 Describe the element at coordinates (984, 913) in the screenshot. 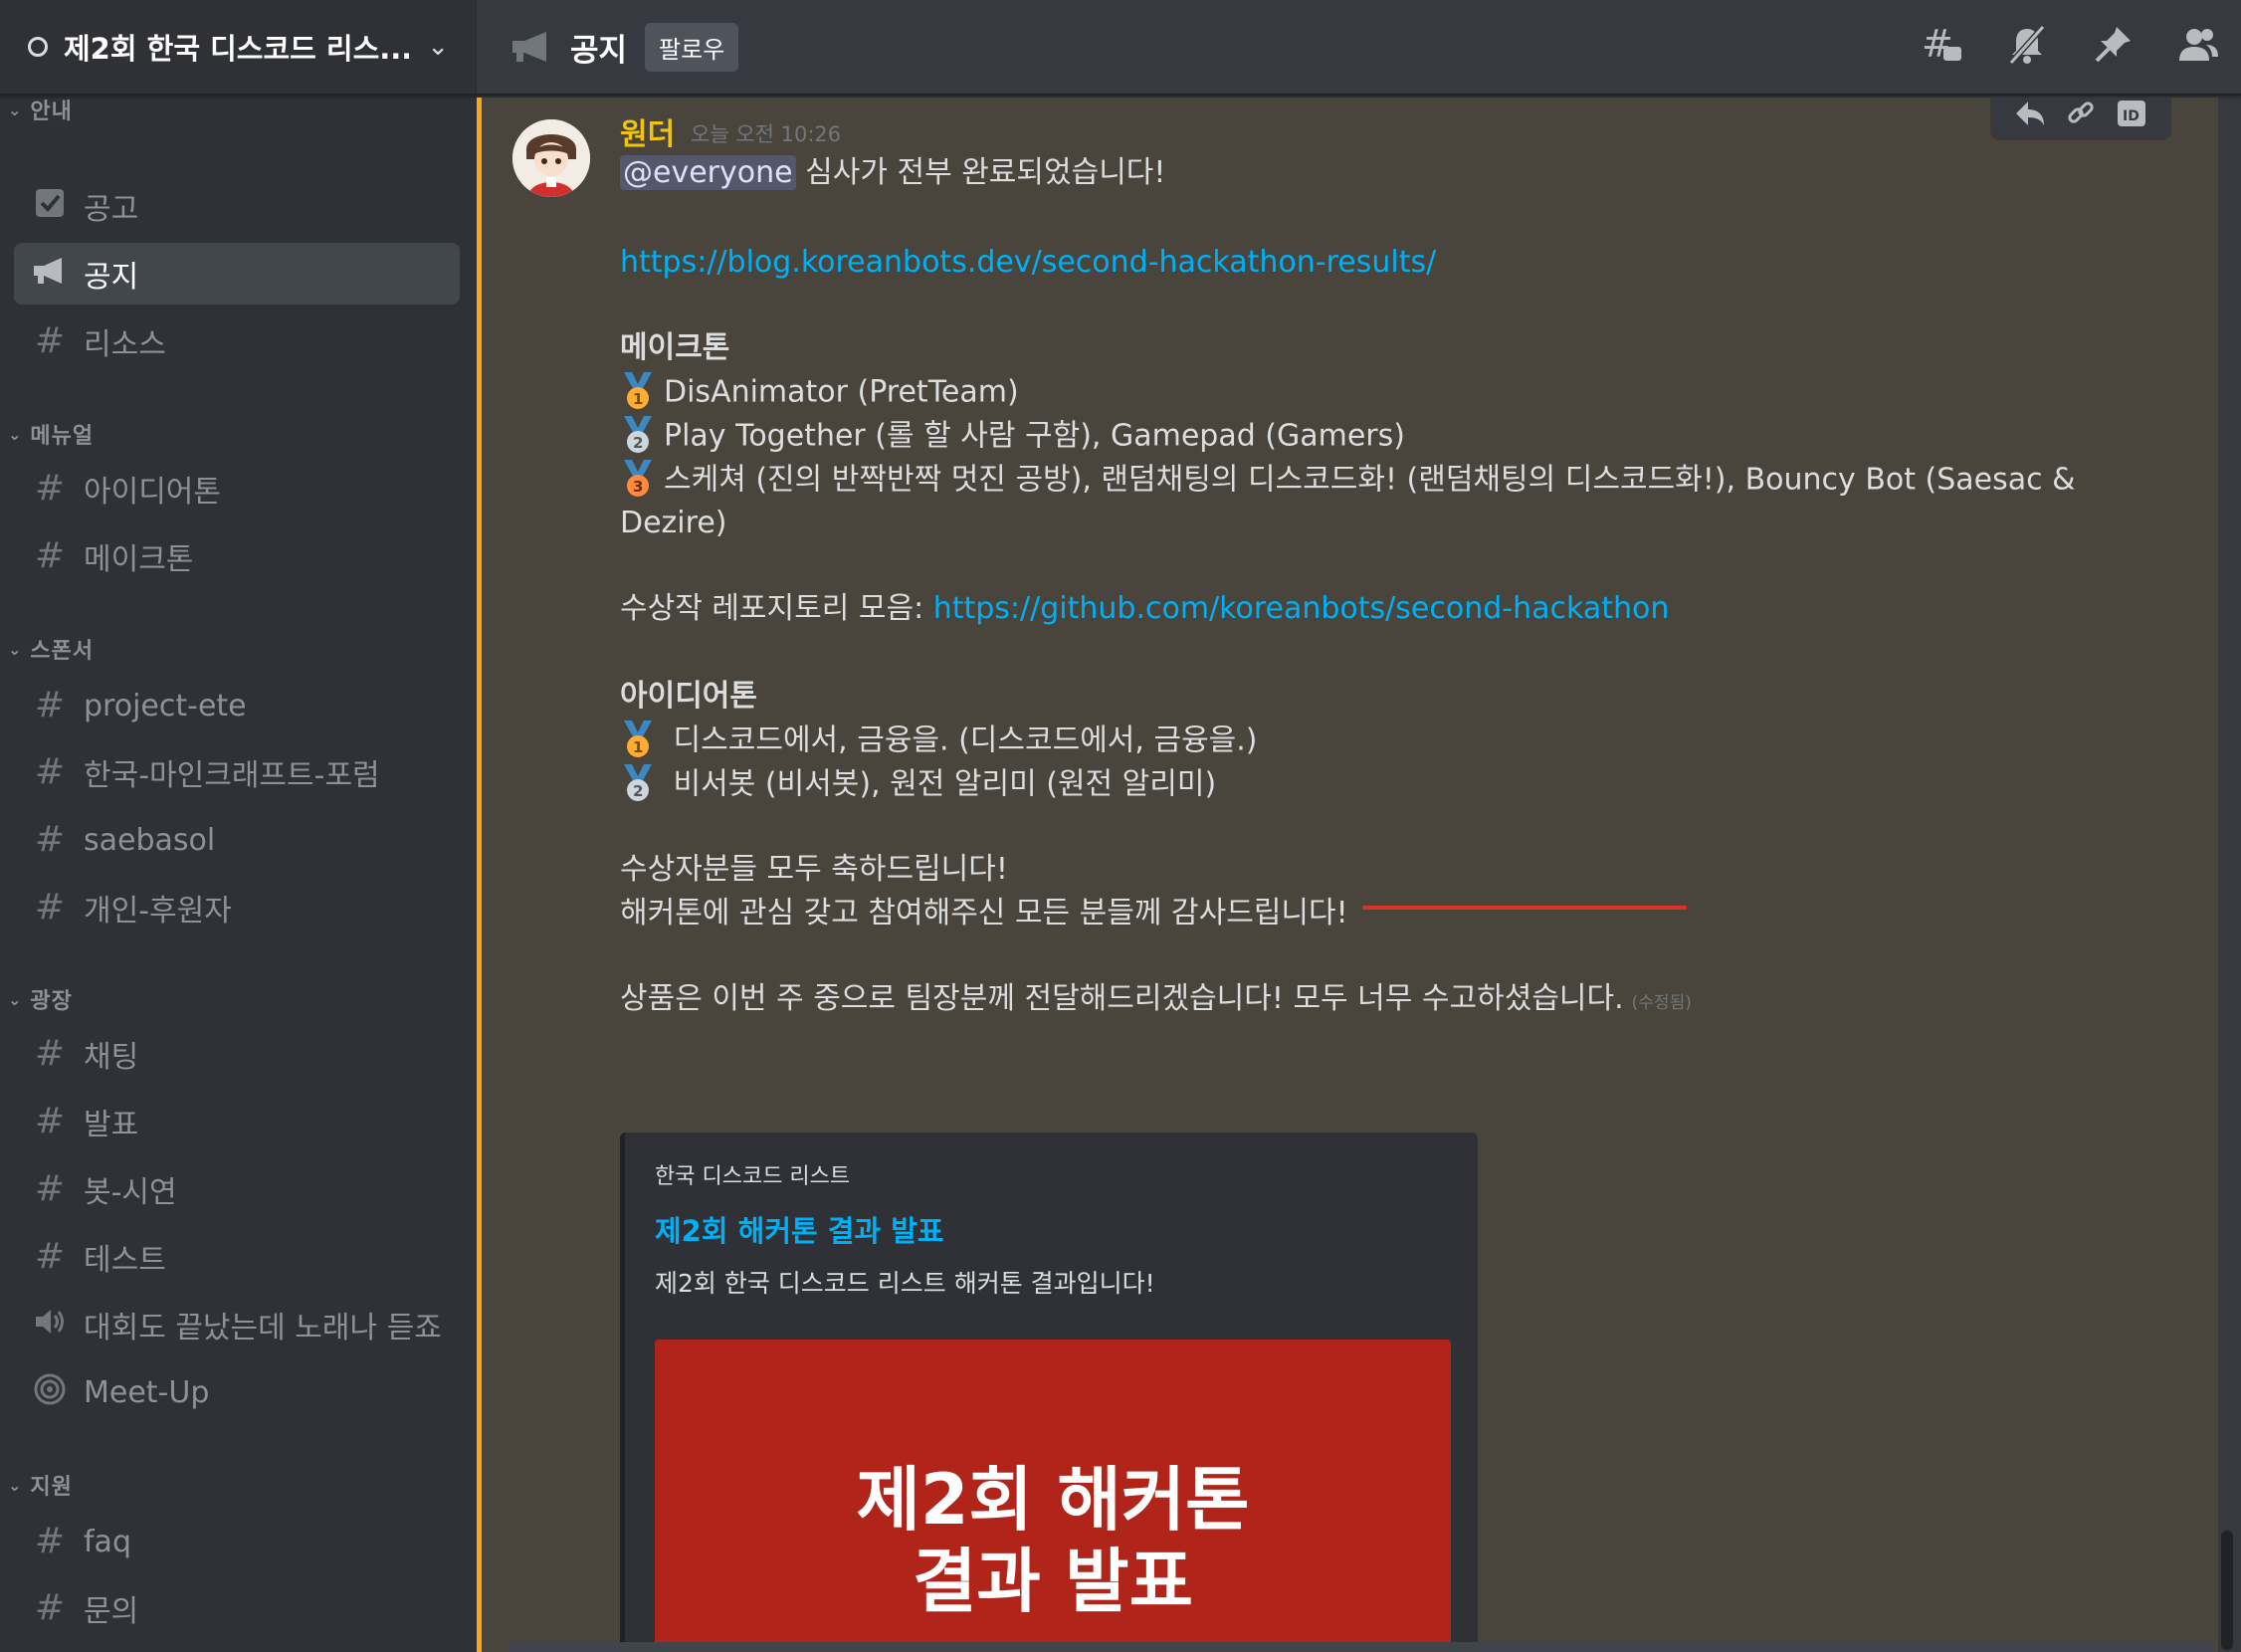

I see `thanks-line: 해커톤에 관심 갖고 참여해주신 모든 분들께 감사드립니다!` at that location.